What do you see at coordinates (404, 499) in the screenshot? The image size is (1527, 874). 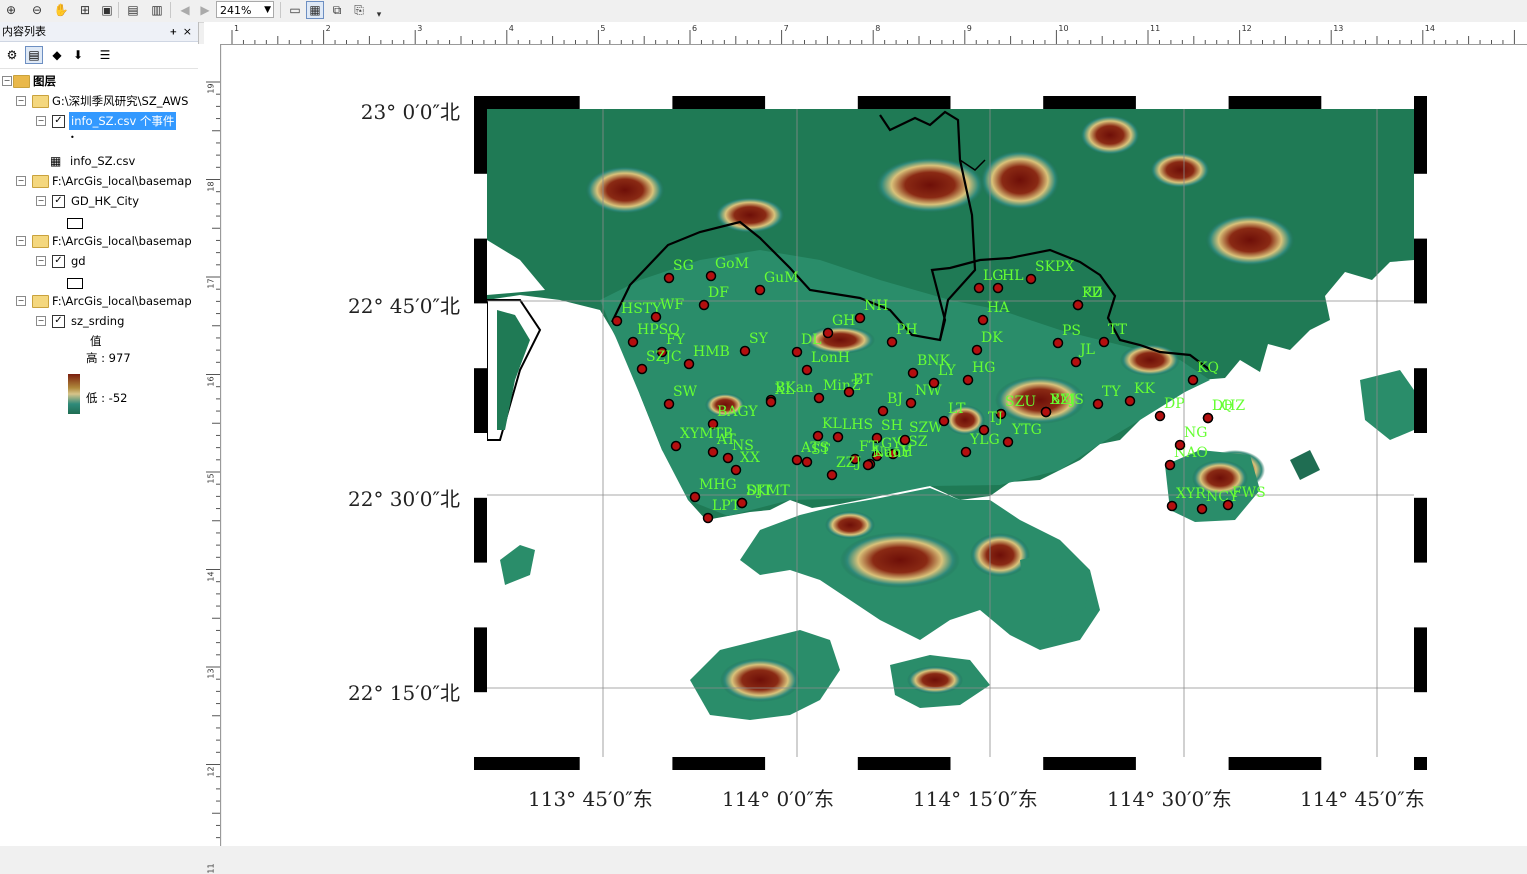 I see `lat-label-22-30: 22° 30′0″北` at bounding box center [404, 499].